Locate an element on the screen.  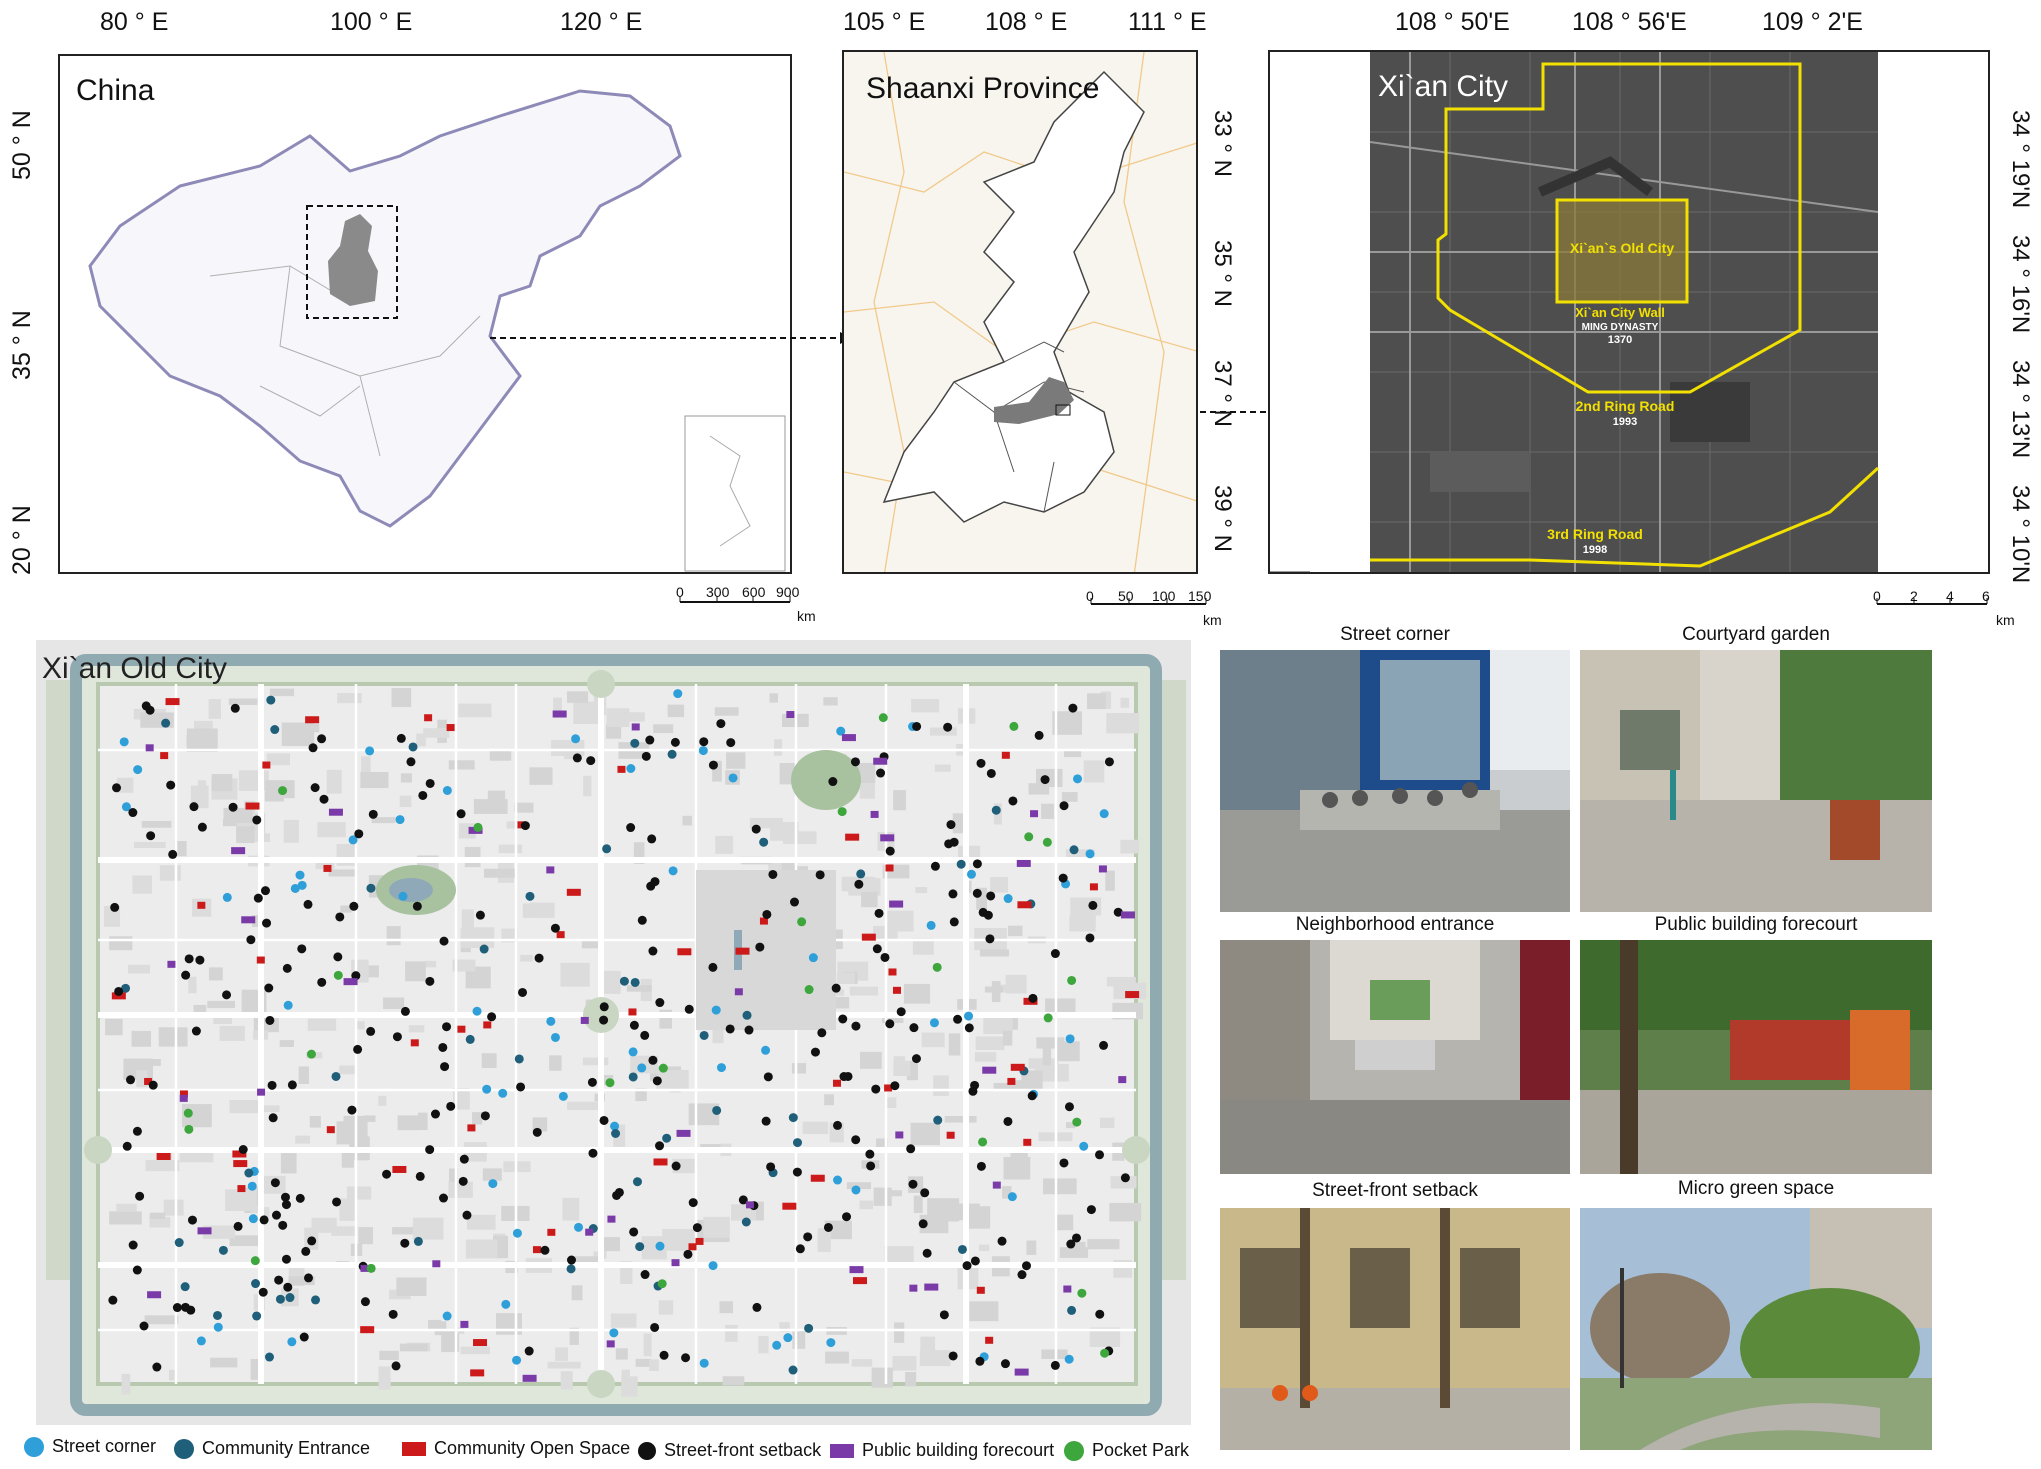
shaanxi-scale-label: 0 is located at coordinates (1090, 596).